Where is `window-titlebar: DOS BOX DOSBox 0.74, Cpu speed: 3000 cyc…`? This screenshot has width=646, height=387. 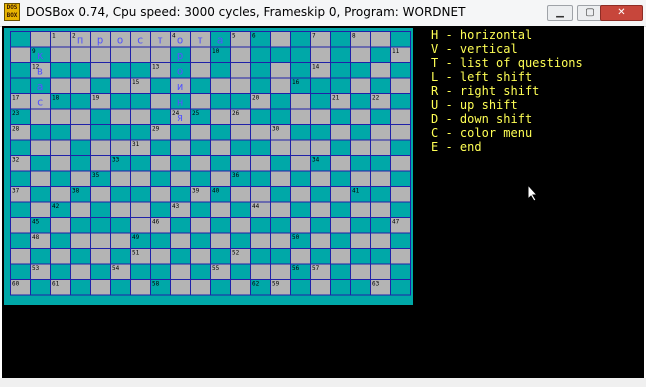
window-titlebar: DOS BOX DOSBox 0.74, Cpu speed: 3000 cyc… is located at coordinates (323, 13).